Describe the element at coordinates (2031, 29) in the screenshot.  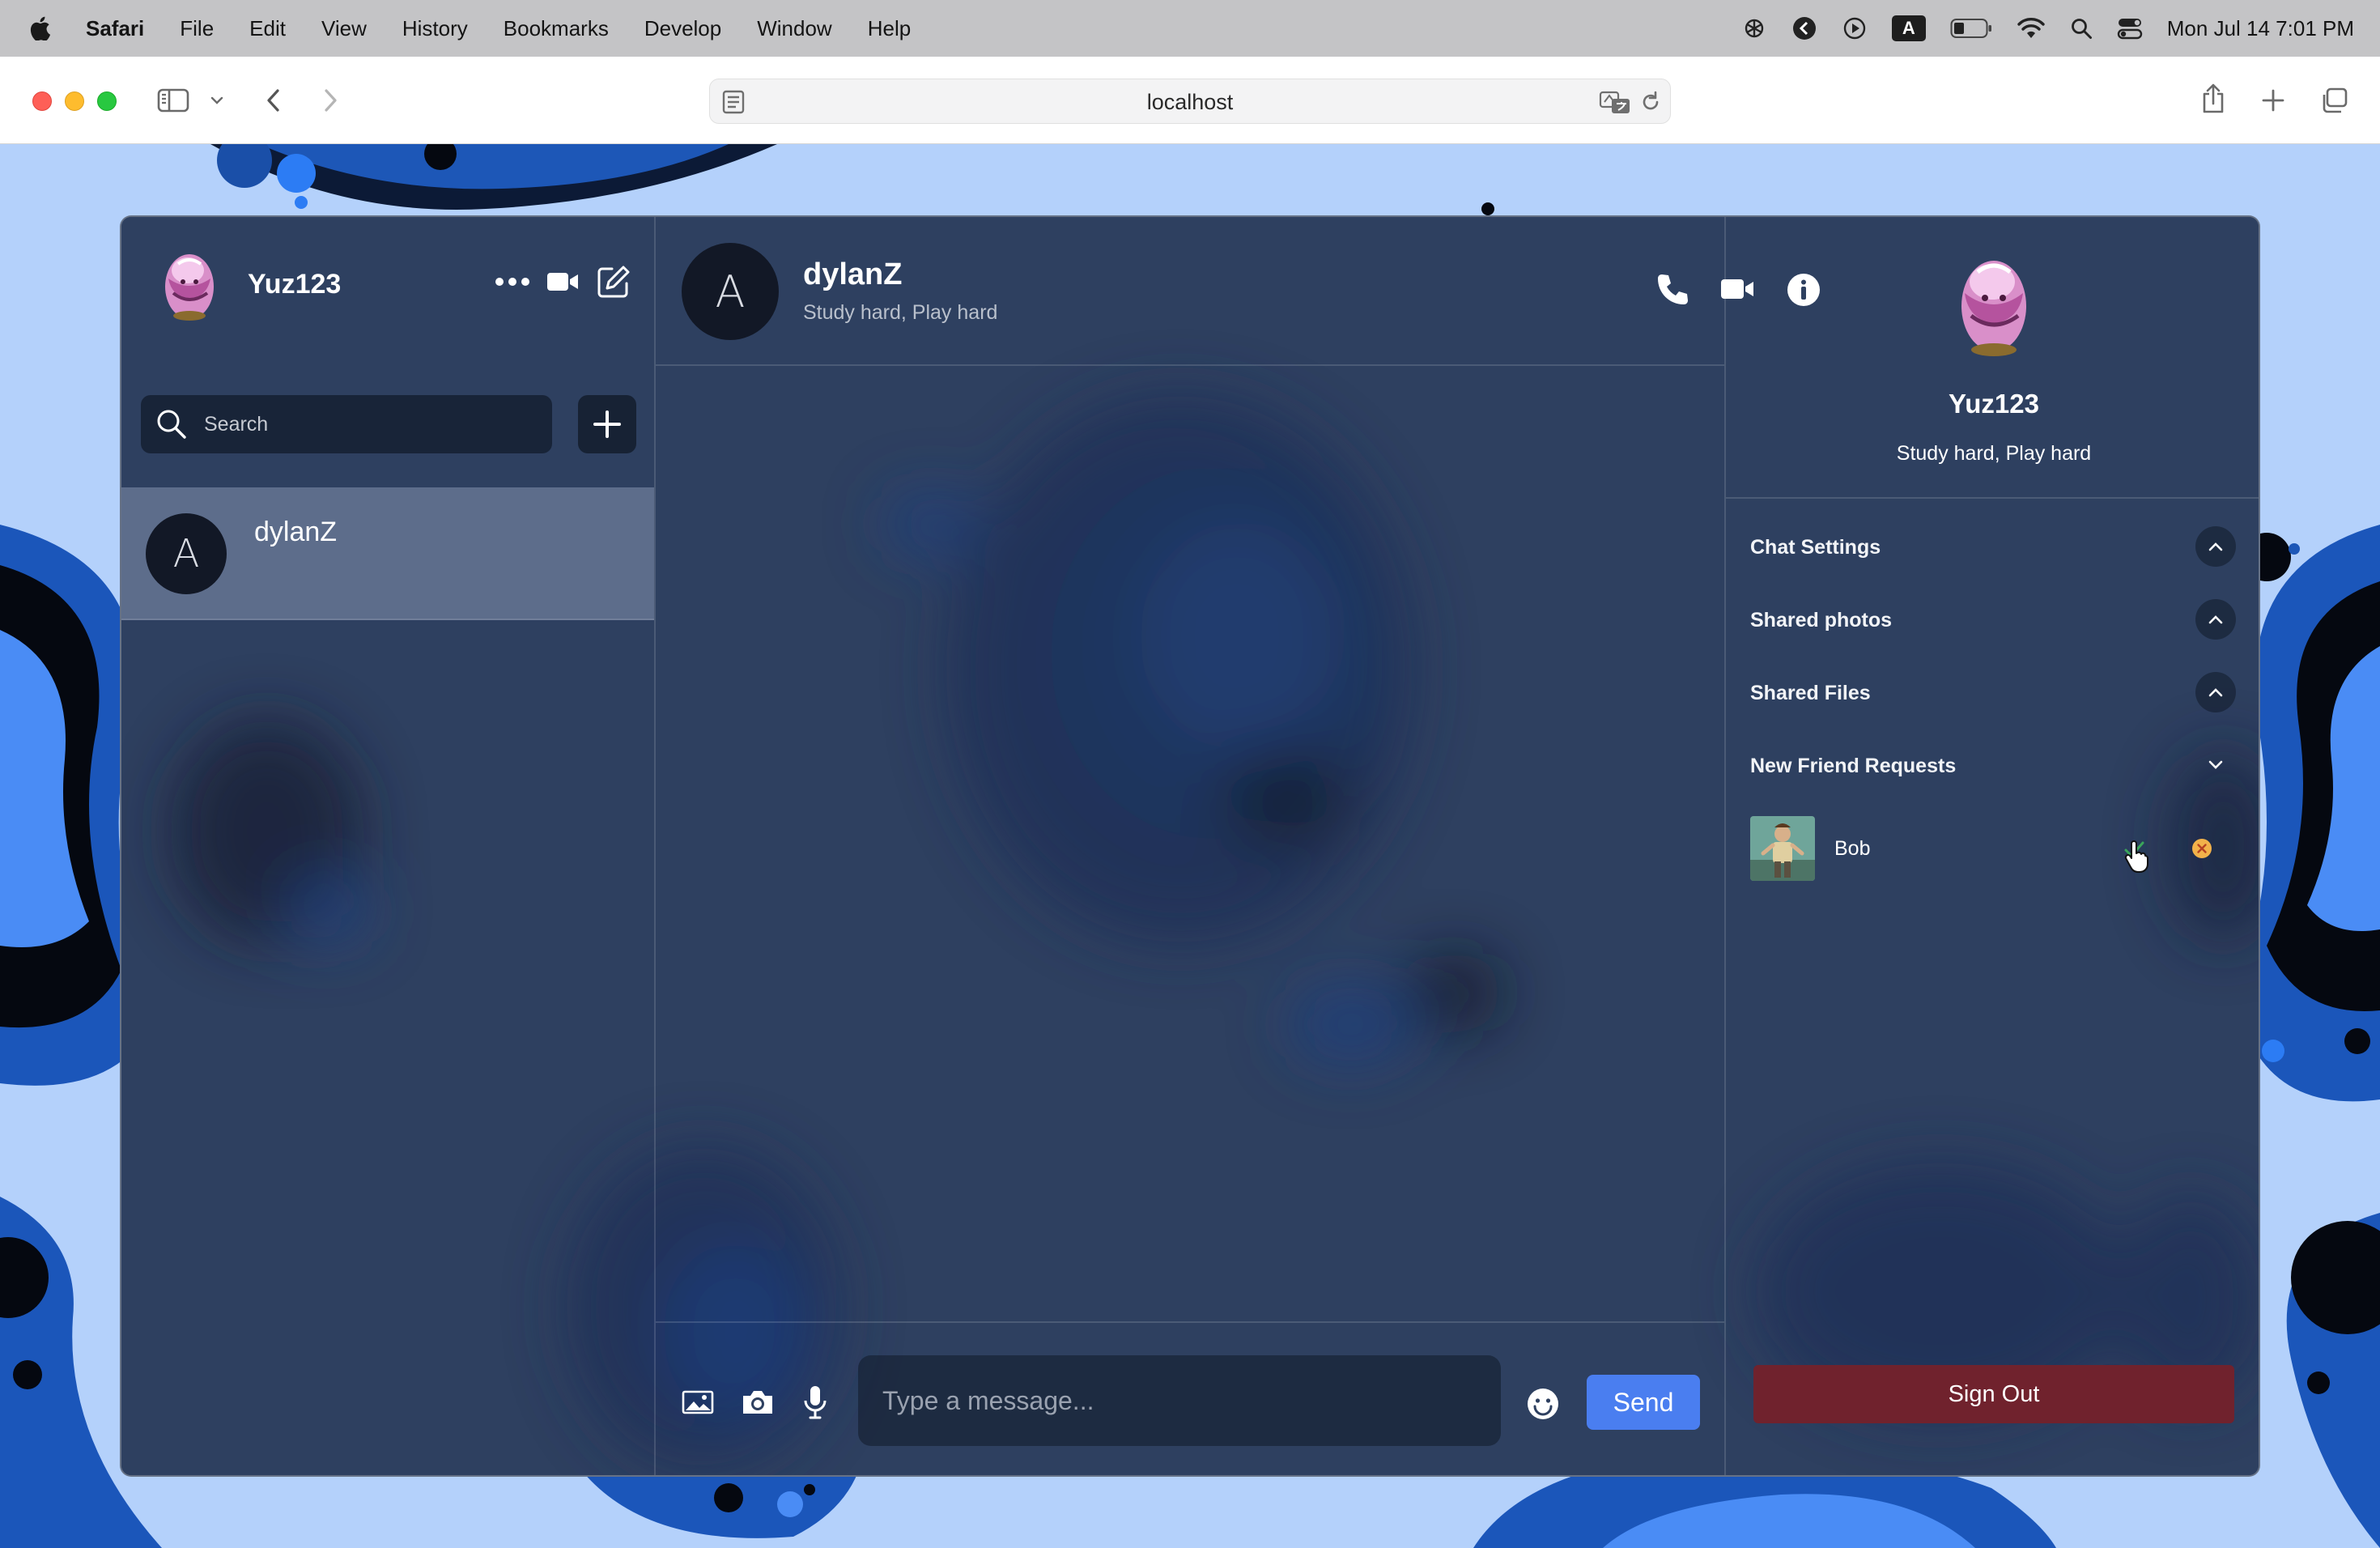
I see `wifi-icon` at that location.